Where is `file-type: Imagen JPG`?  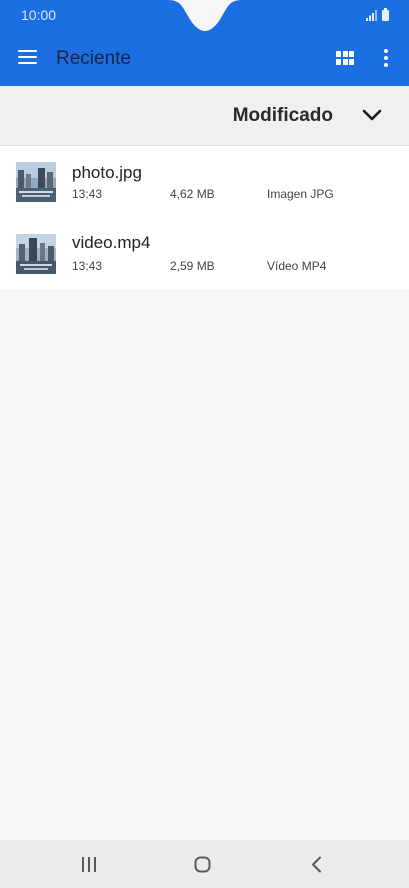 file-type: Imagen JPG is located at coordinates (300, 194).